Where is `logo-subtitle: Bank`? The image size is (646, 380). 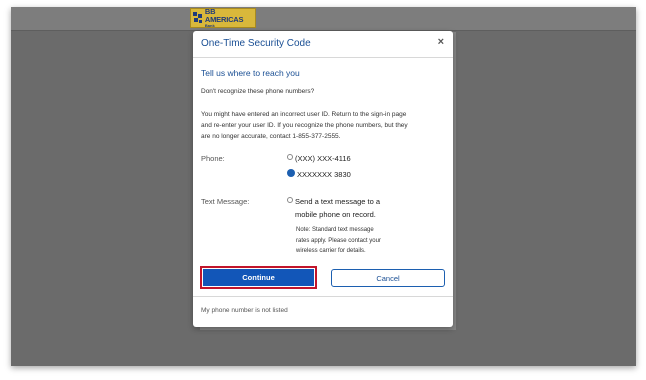 logo-subtitle: Bank is located at coordinates (209, 25).